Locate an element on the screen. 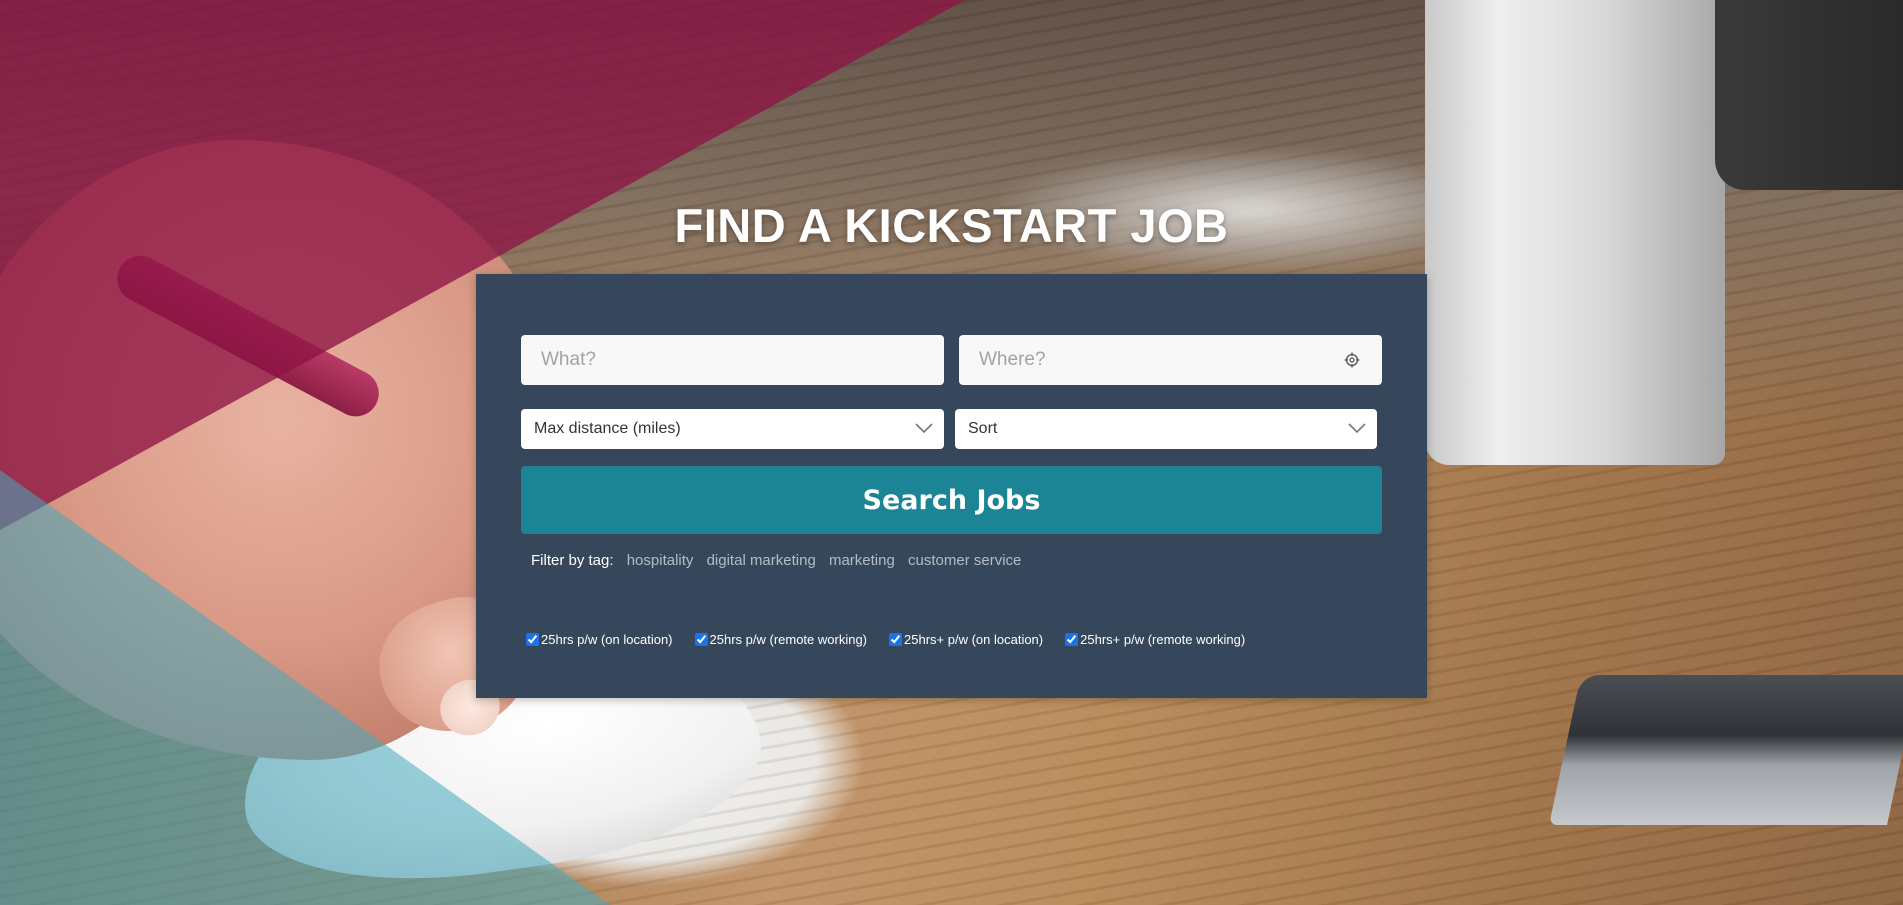 The height and width of the screenshot is (905, 1903). monitor-stand-shadow is located at coordinates (1809, 95).